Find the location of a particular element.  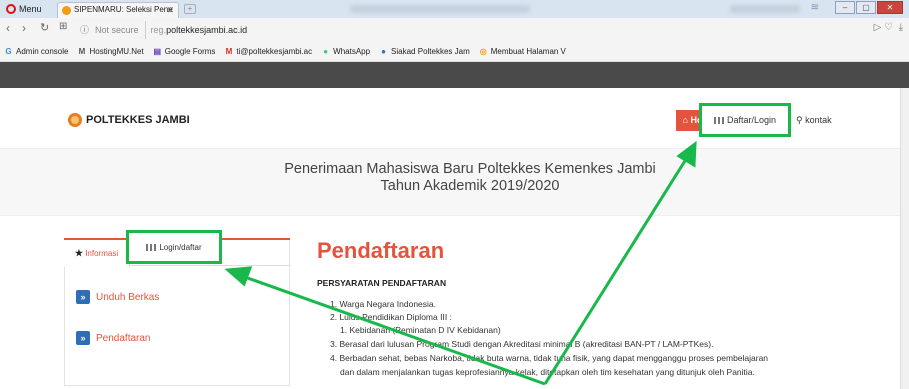

tab-login-label: Login/daftar is located at coordinates (180, 247).